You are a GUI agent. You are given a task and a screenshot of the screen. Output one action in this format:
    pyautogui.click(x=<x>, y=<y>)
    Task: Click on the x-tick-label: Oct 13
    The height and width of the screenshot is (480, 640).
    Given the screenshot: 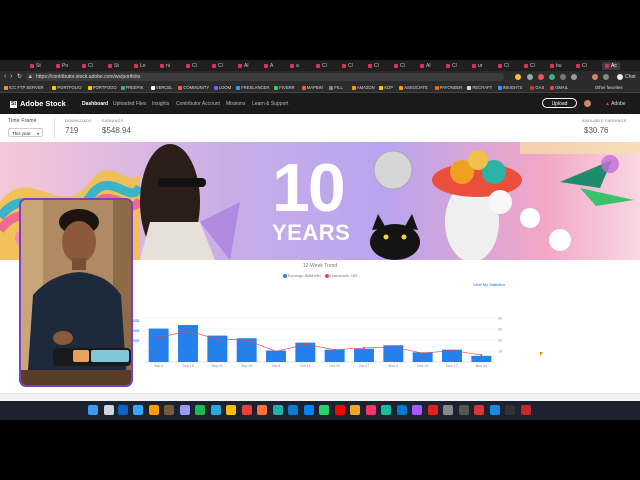 What is the action you would take?
    pyautogui.click(x=305, y=366)
    